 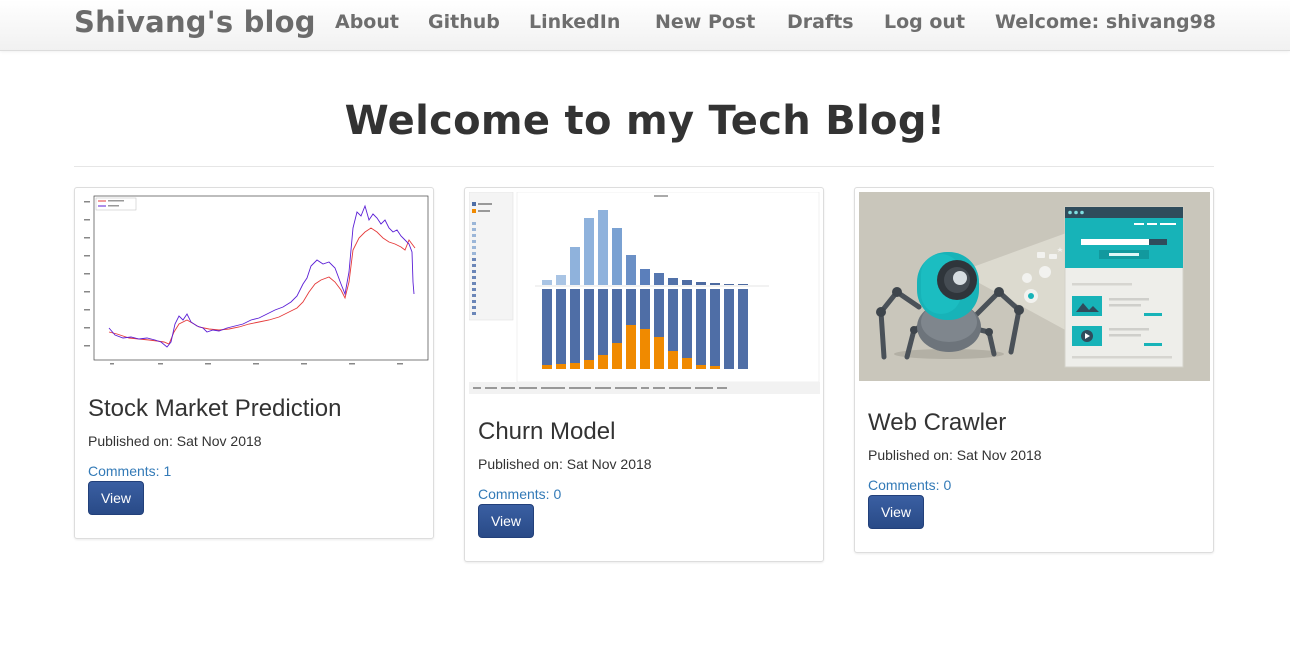 What do you see at coordinates (214, 409) in the screenshot?
I see `post-title: Stock Market Prediction` at bounding box center [214, 409].